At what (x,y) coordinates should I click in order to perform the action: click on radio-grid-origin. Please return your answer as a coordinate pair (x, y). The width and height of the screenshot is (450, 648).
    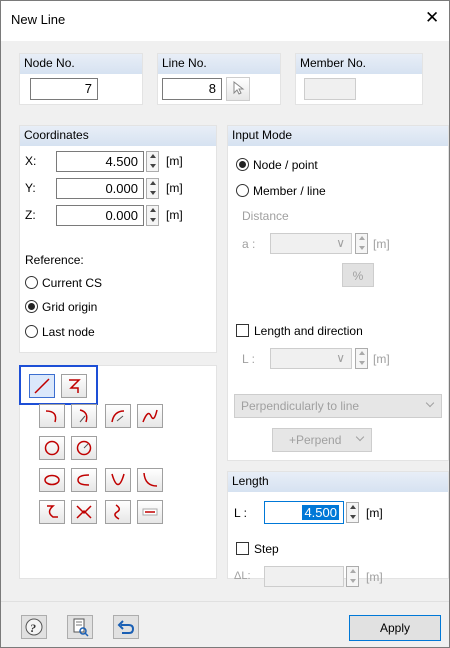
    Looking at the image, I should click on (31, 306).